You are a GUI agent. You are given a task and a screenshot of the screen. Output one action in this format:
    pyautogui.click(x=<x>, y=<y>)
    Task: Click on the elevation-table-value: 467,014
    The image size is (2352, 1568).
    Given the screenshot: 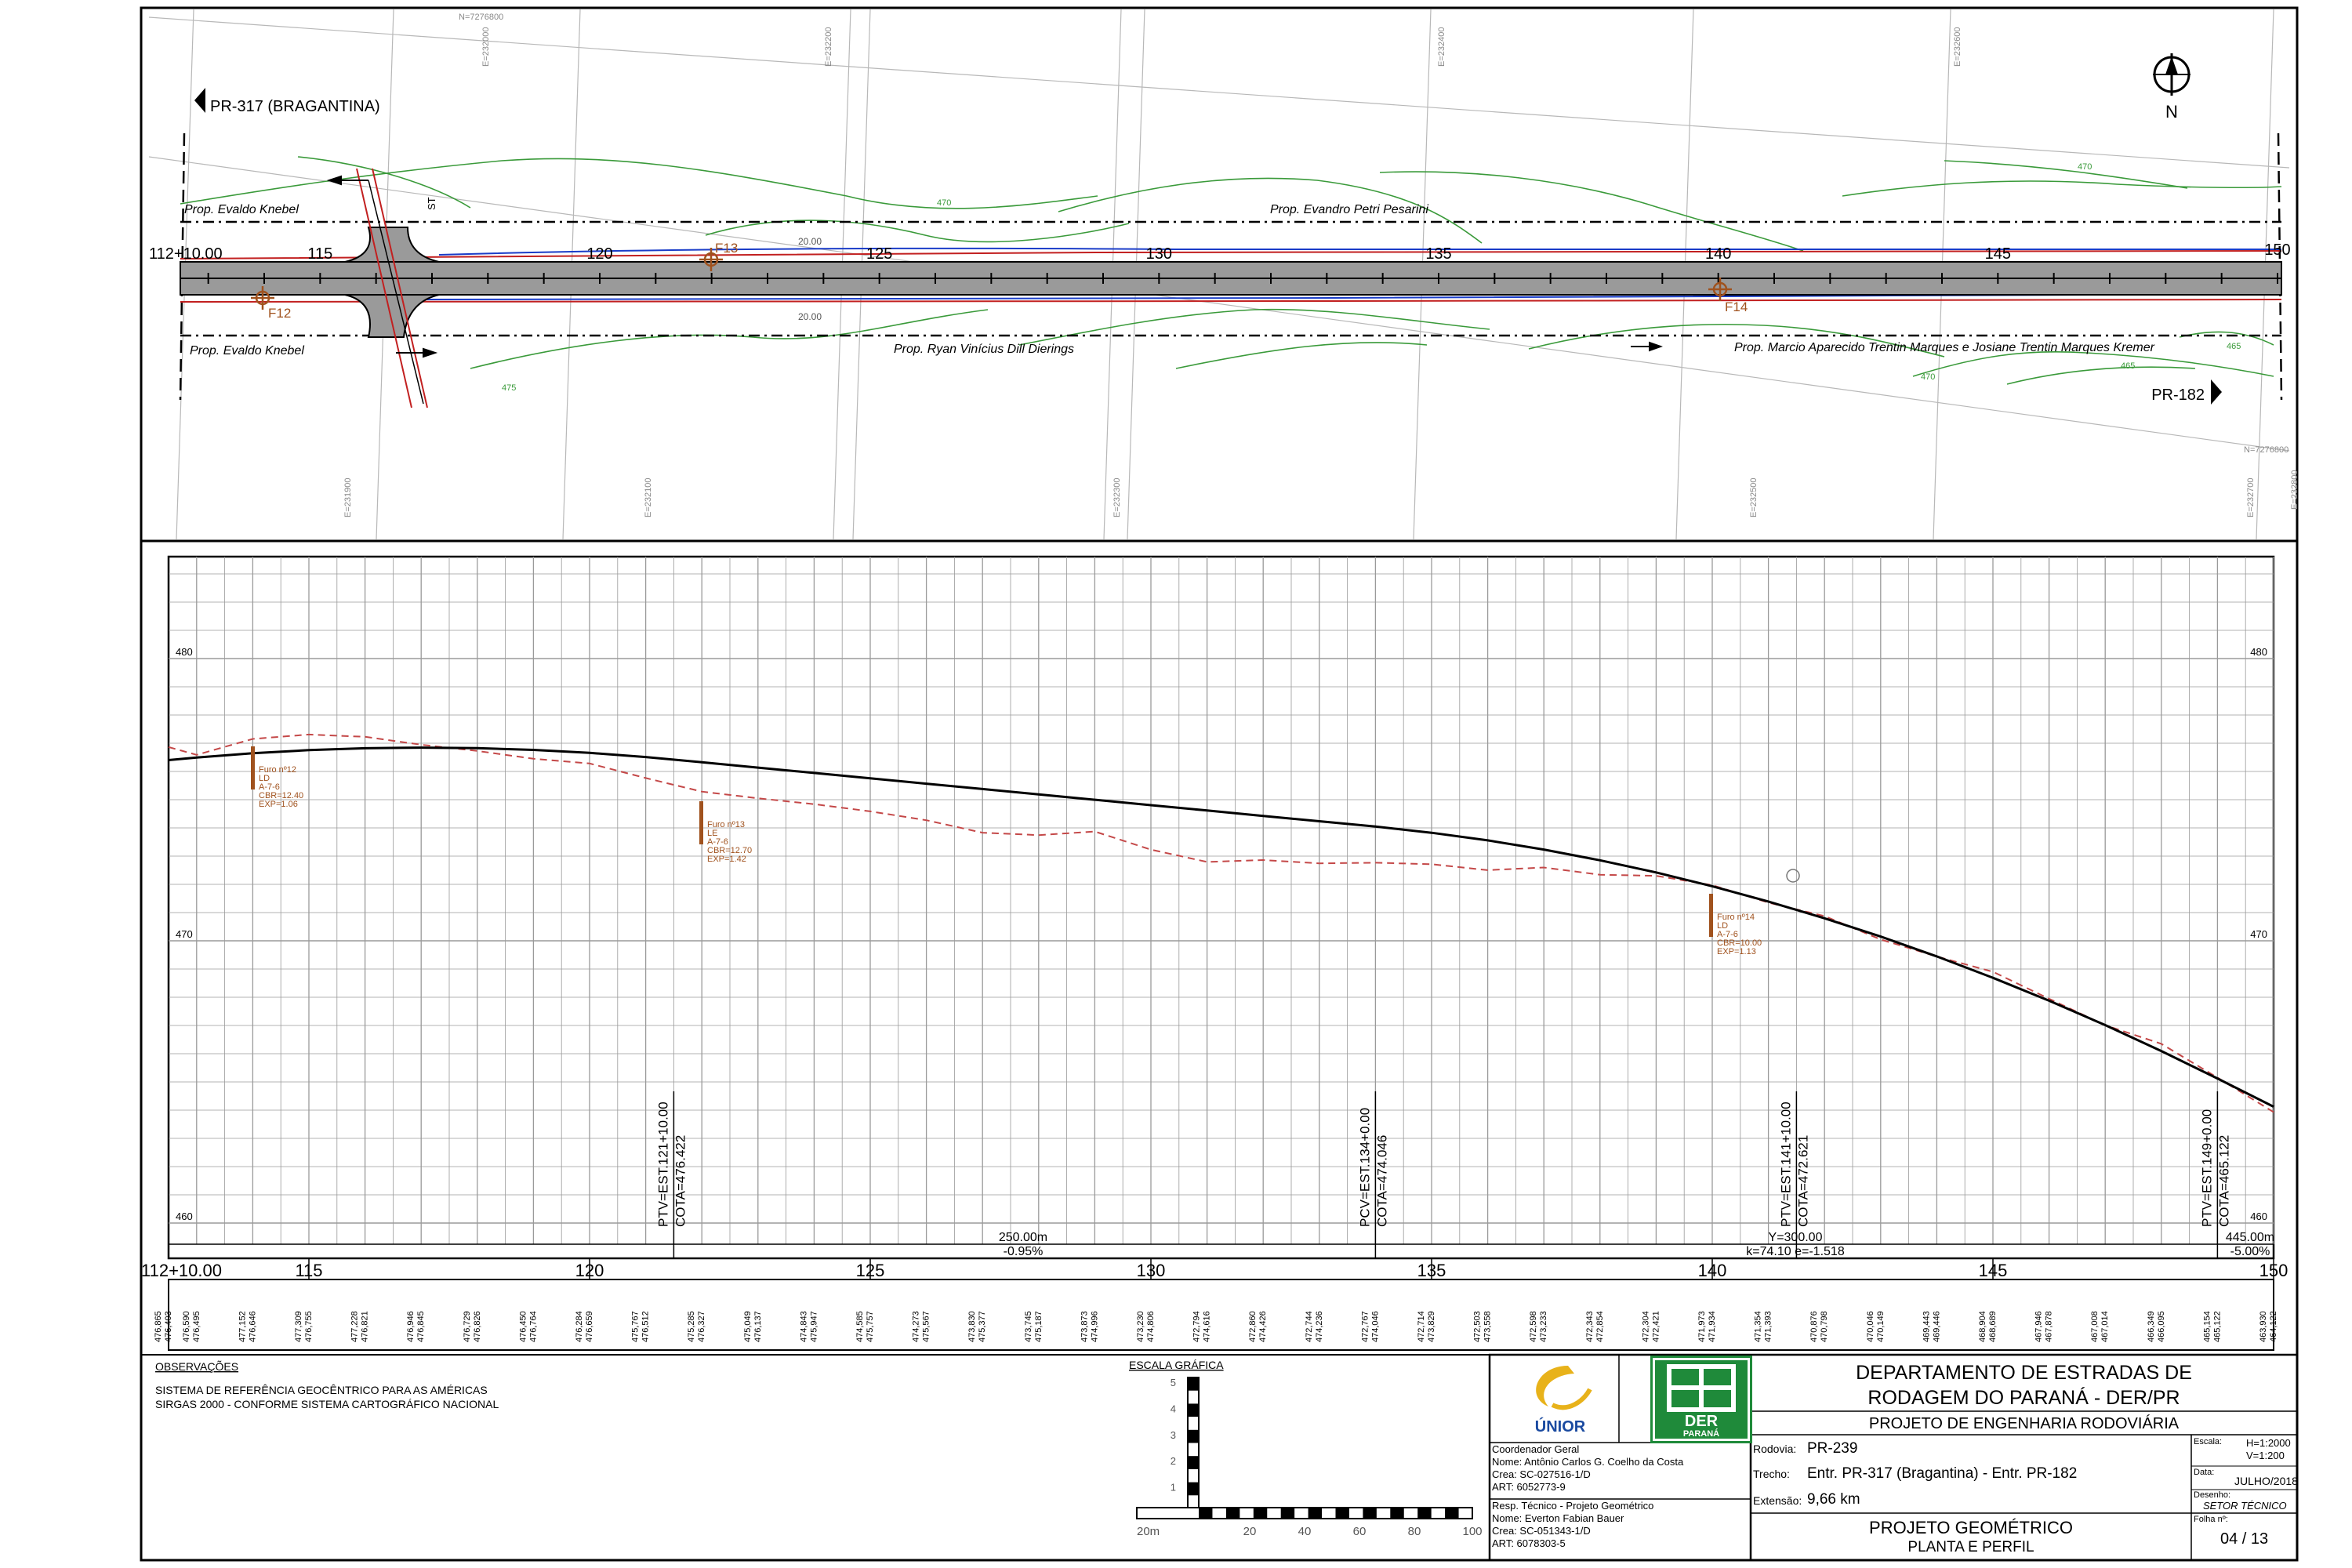 What is the action you would take?
    pyautogui.click(x=2105, y=1326)
    